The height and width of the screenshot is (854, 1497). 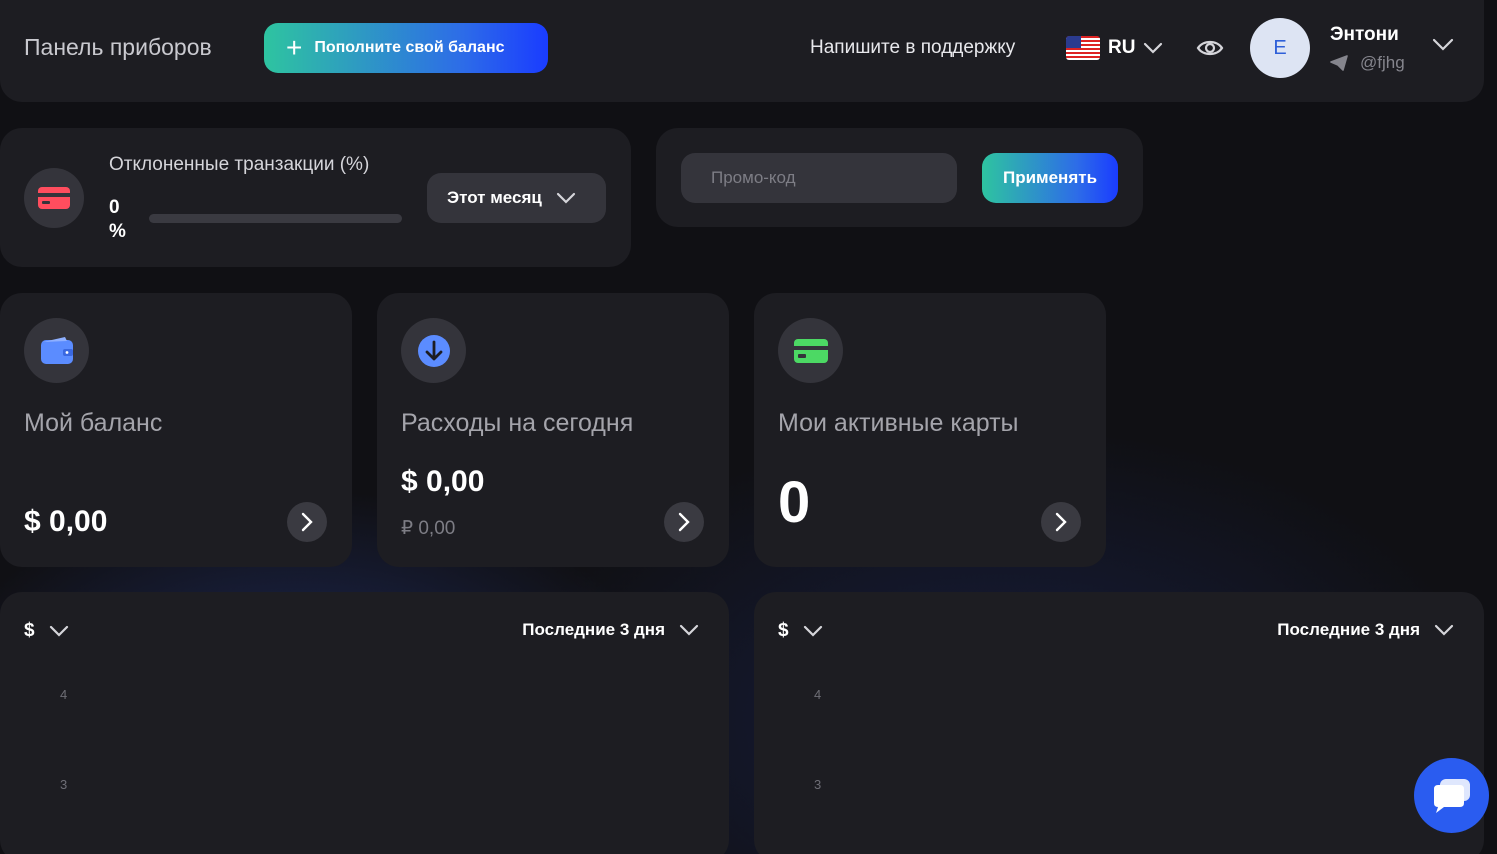 I want to click on plus-icon: +, so click(x=294, y=47).